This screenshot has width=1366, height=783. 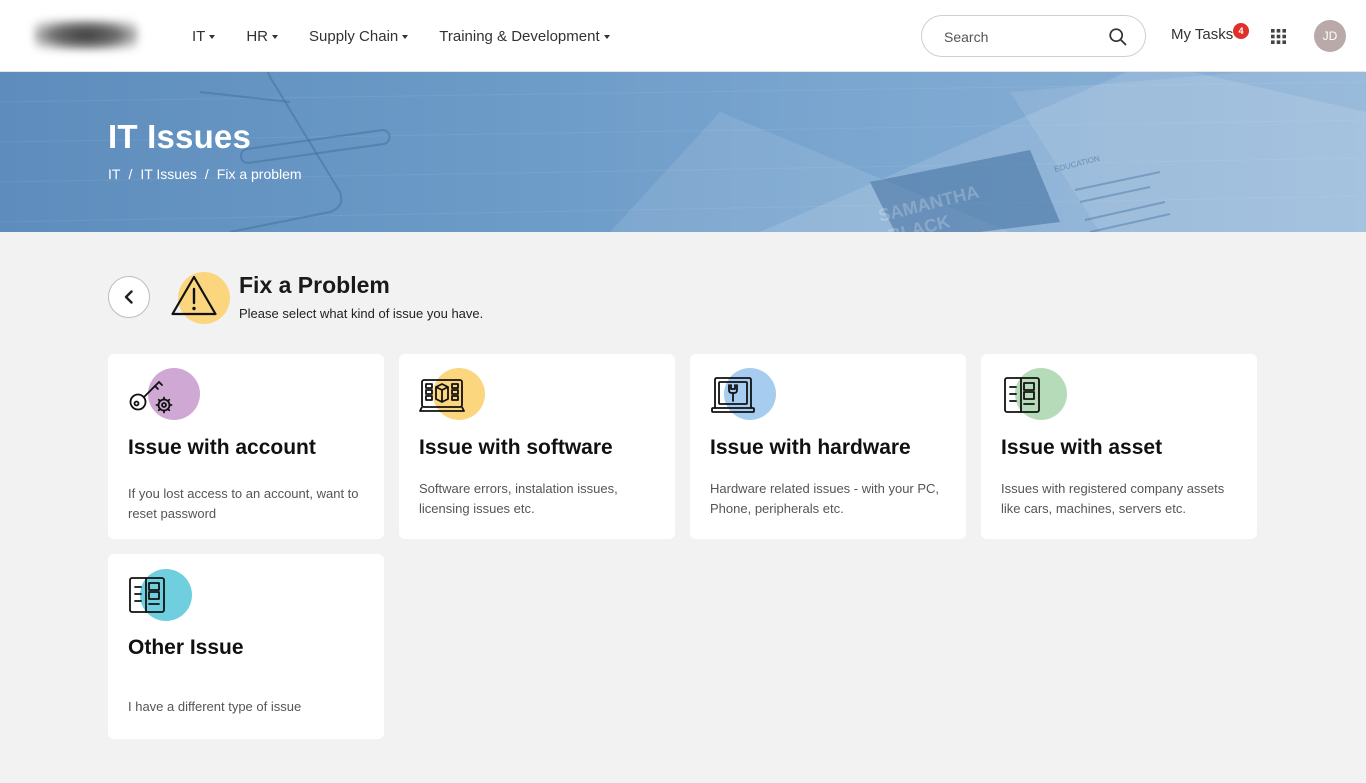 I want to click on breadcrumb-item-it: IT, so click(x=114, y=174).